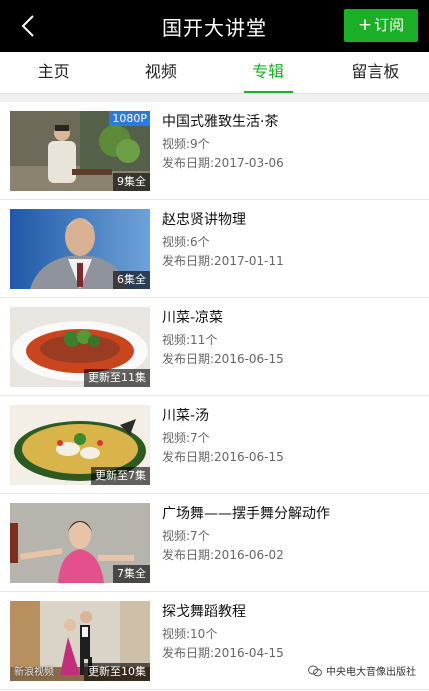  What do you see at coordinates (223, 163) in the screenshot?
I see `publish-date: 发布日期:2017-03-06` at bounding box center [223, 163].